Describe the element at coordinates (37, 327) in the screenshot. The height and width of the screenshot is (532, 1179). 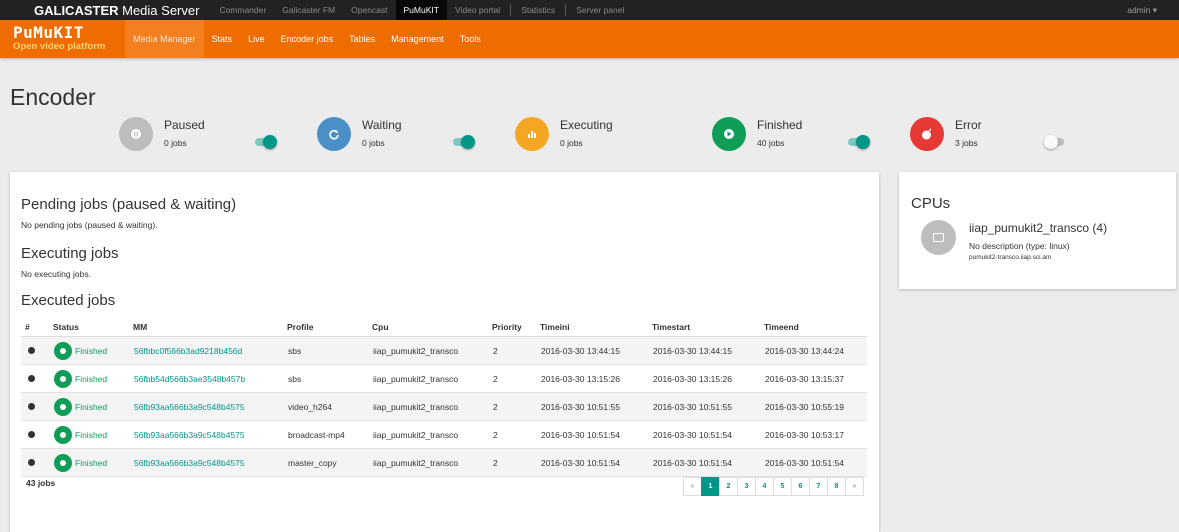
I see `col-index: #` at that location.